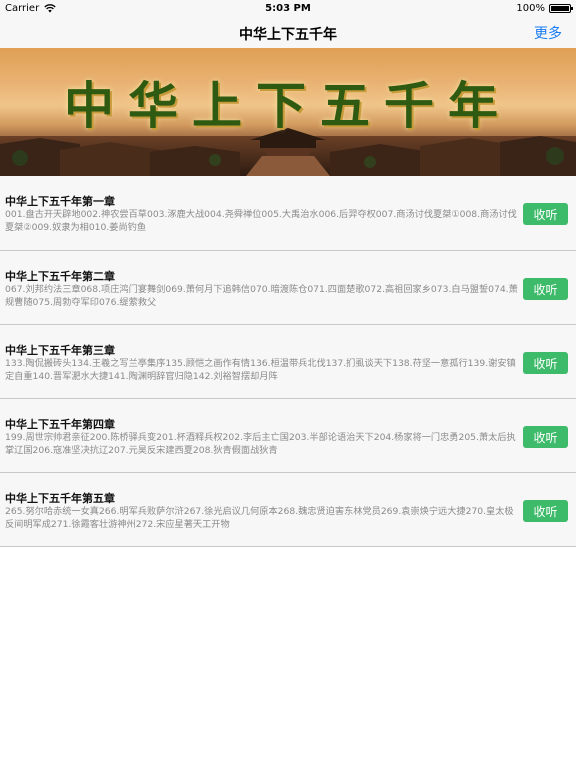 The width and height of the screenshot is (576, 768). What do you see at coordinates (60, 201) in the screenshot?
I see `chapter-title: 中华上下五千年第一章` at bounding box center [60, 201].